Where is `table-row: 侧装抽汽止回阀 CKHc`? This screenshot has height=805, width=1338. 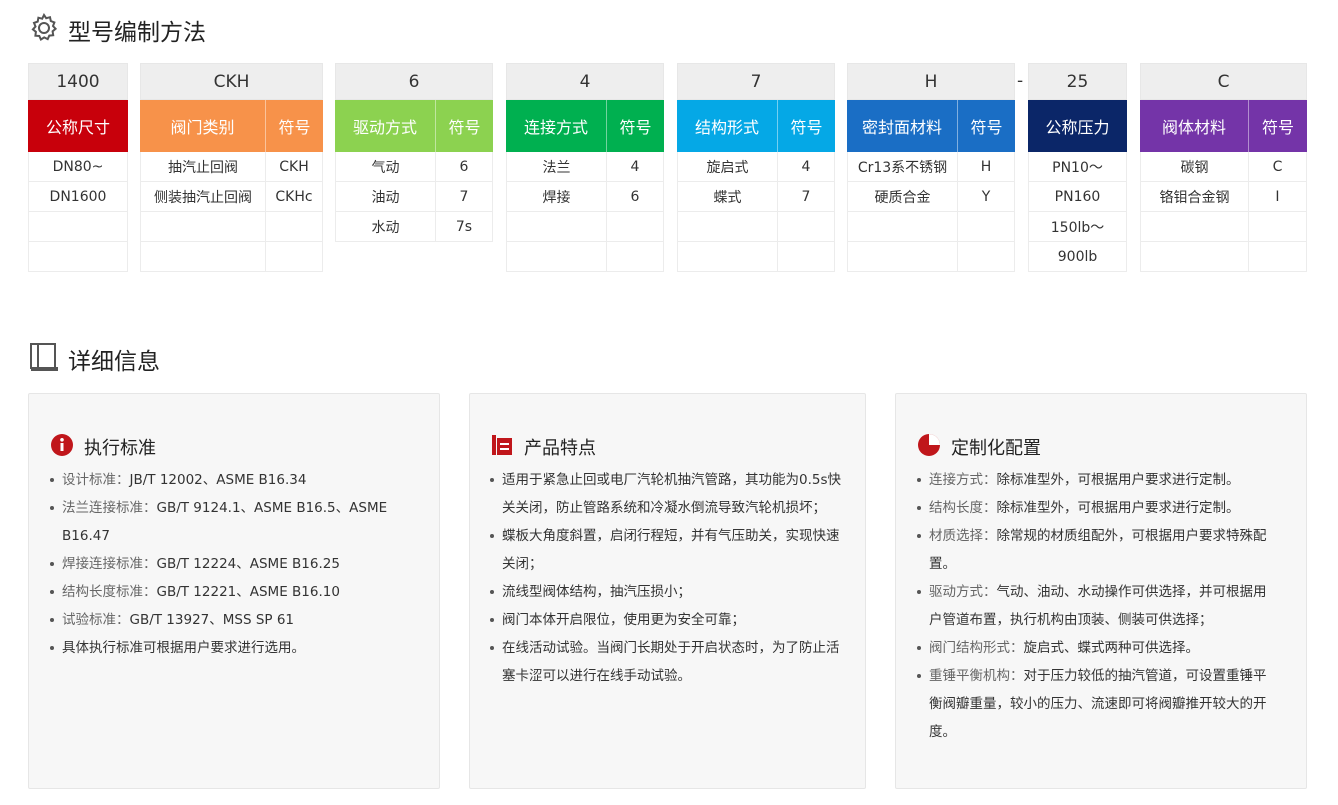 table-row: 侧装抽汽止回阀 CKHc is located at coordinates (231, 197).